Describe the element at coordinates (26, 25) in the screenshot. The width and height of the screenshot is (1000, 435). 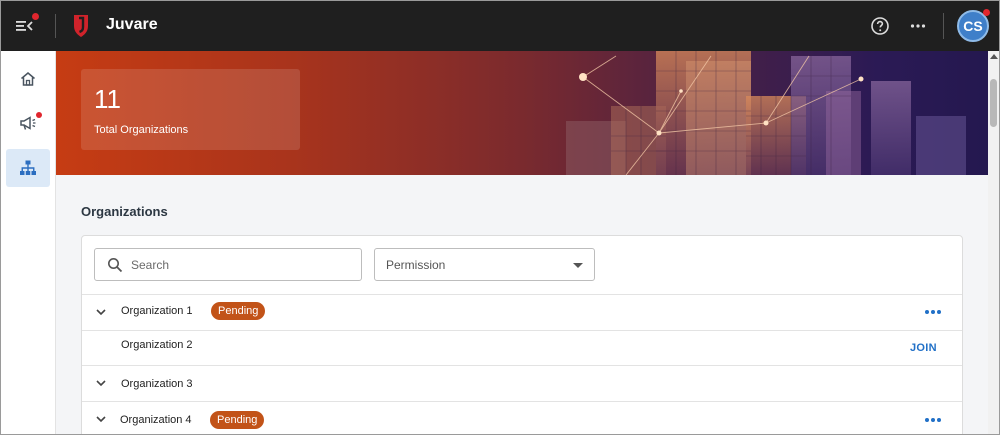
I see `menu-collapse-icon` at that location.